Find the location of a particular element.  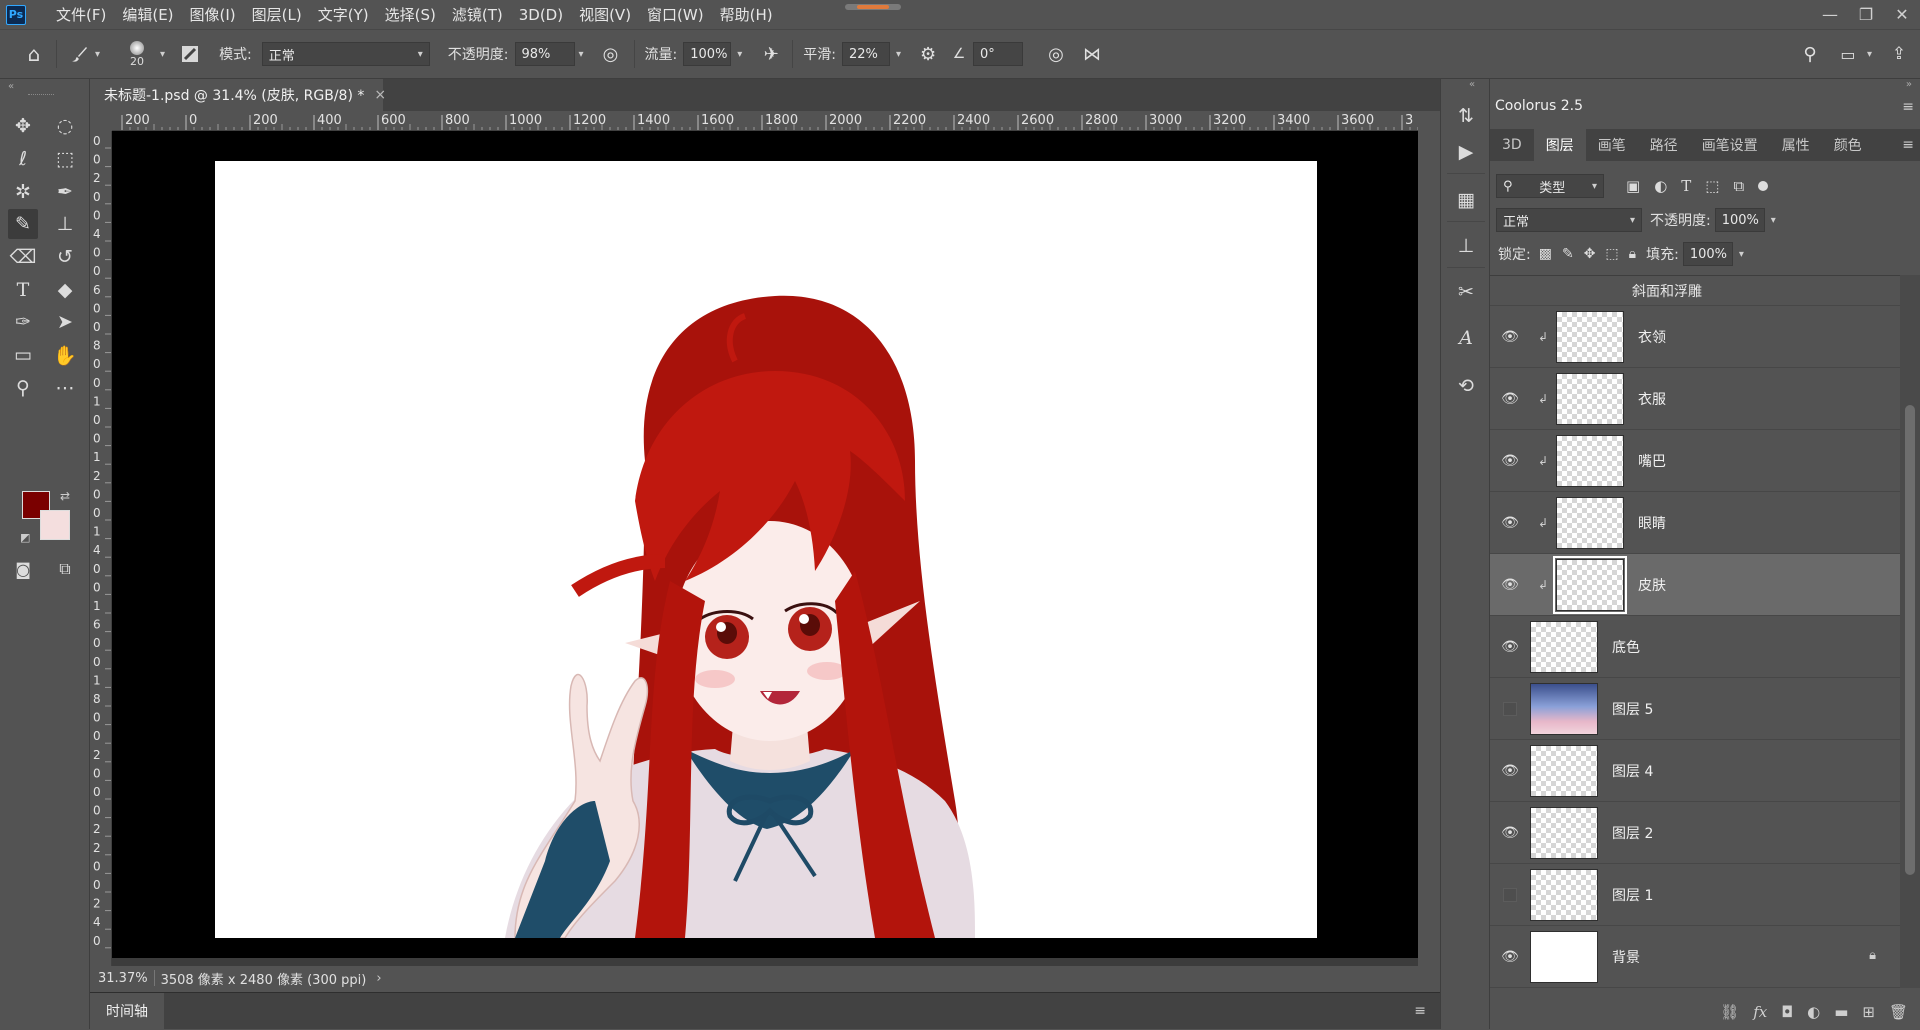

path-select-icon: ➤ is located at coordinates (65, 322).